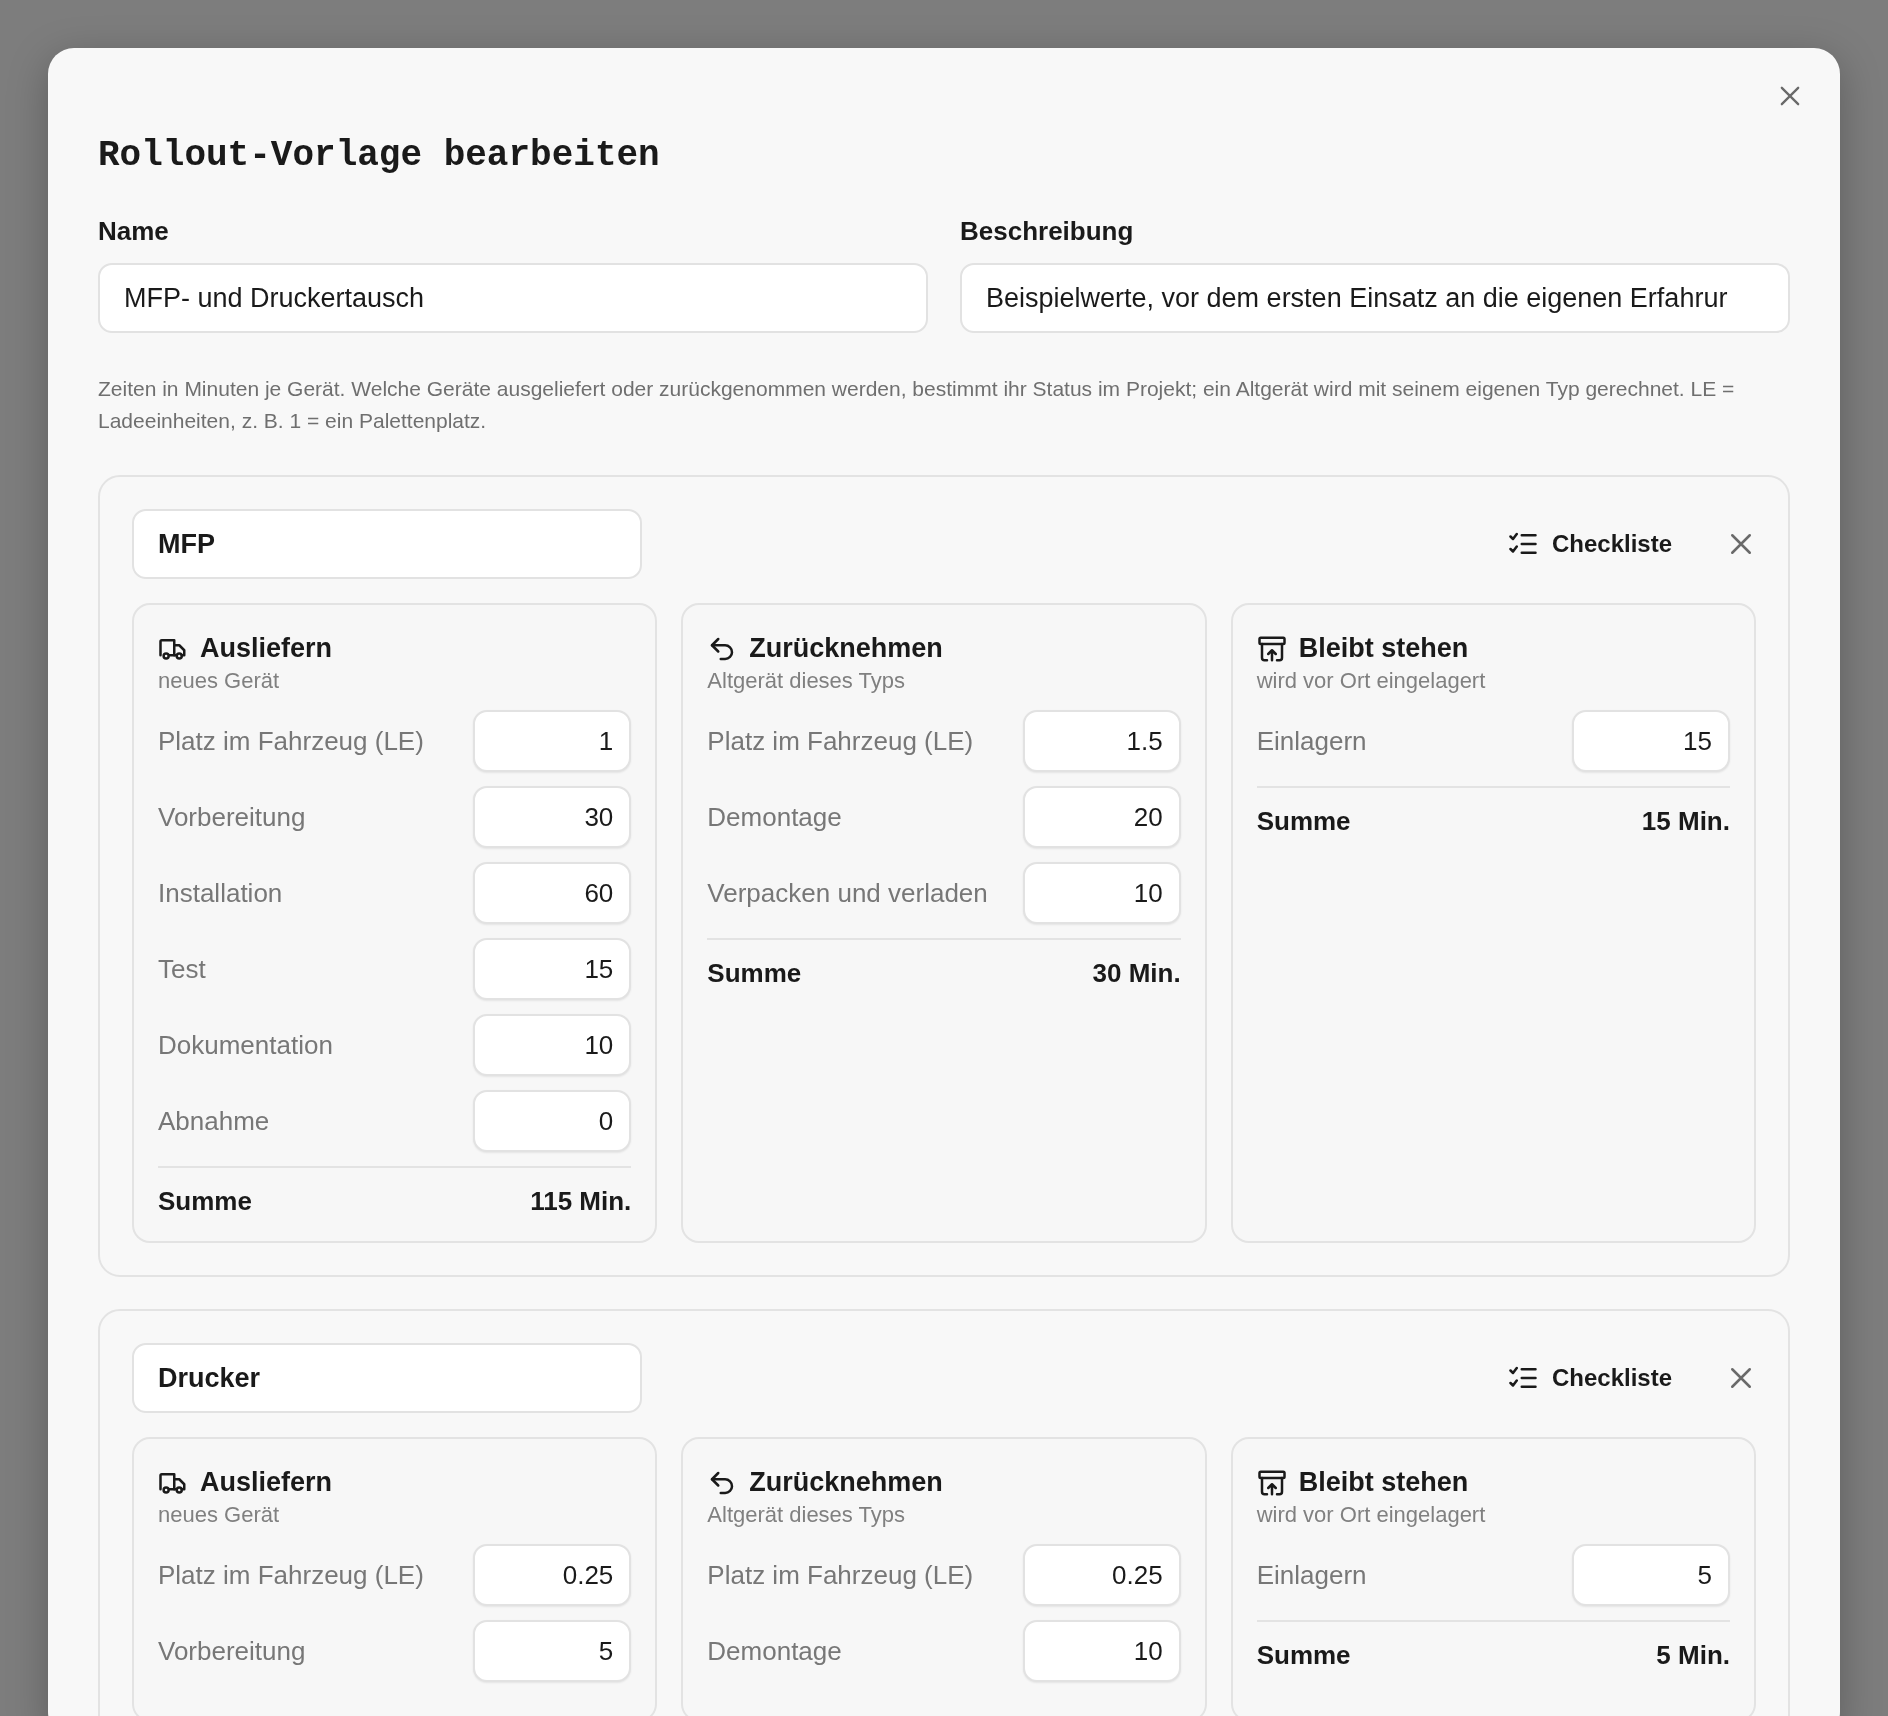  I want to click on type-name-field: MFP, so click(387, 544).